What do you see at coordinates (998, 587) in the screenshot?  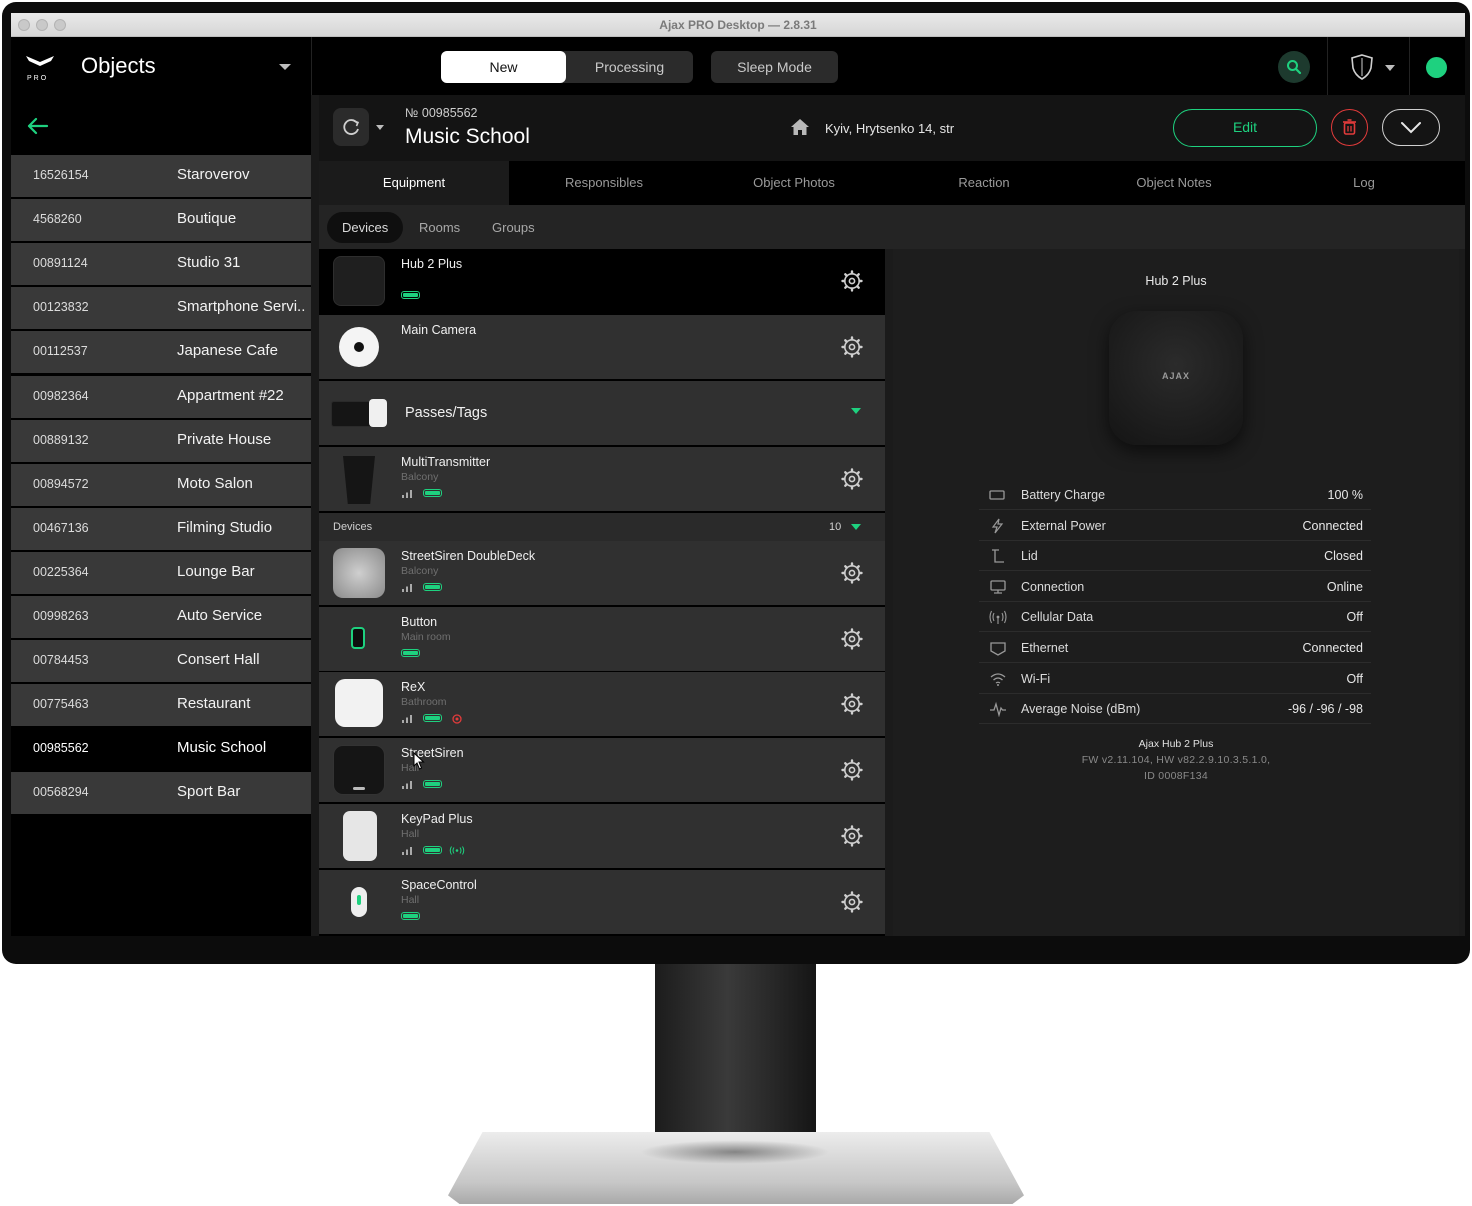 I see `connection-icon` at bounding box center [998, 587].